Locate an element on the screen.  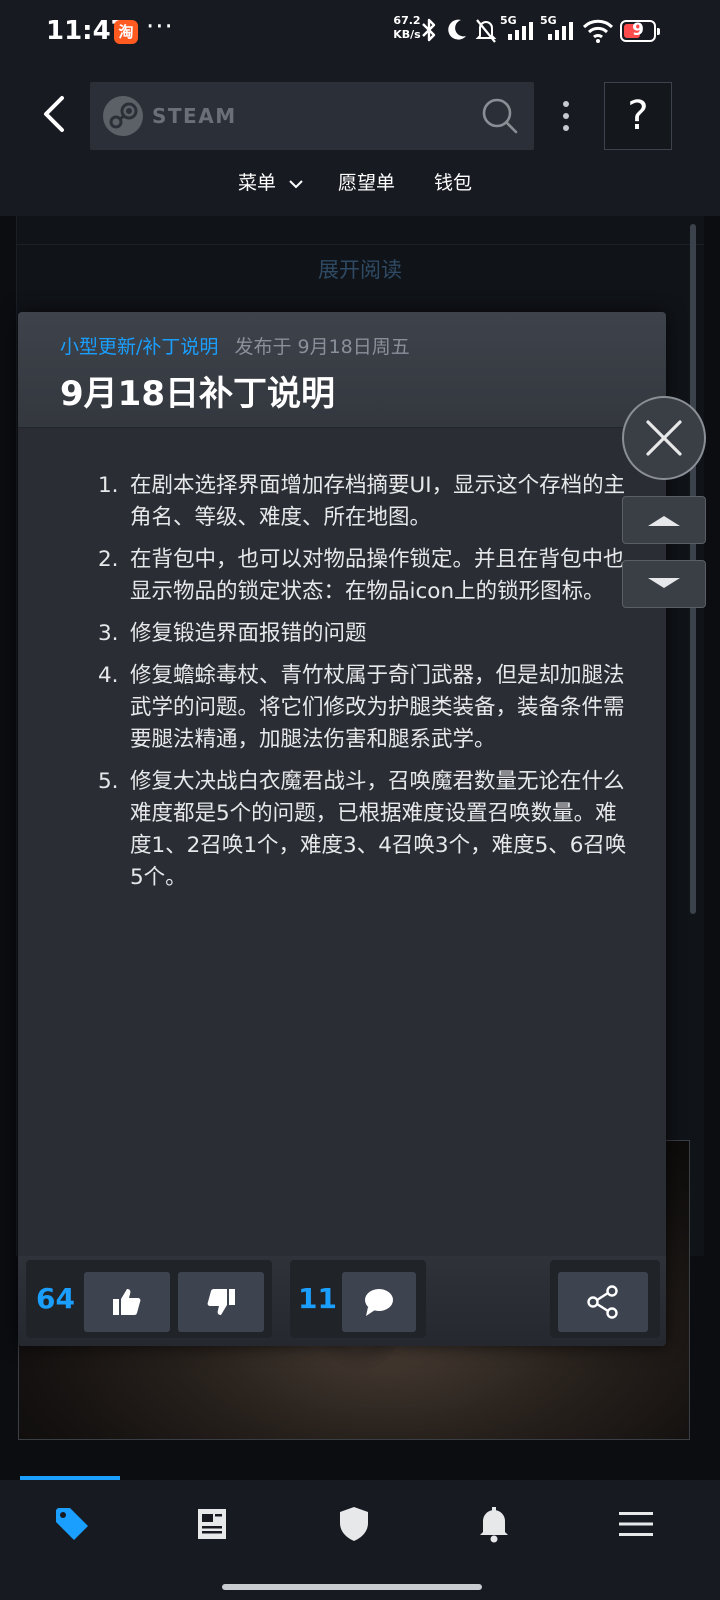
modal-title: 9月18日补丁说明 is located at coordinates (197, 394).